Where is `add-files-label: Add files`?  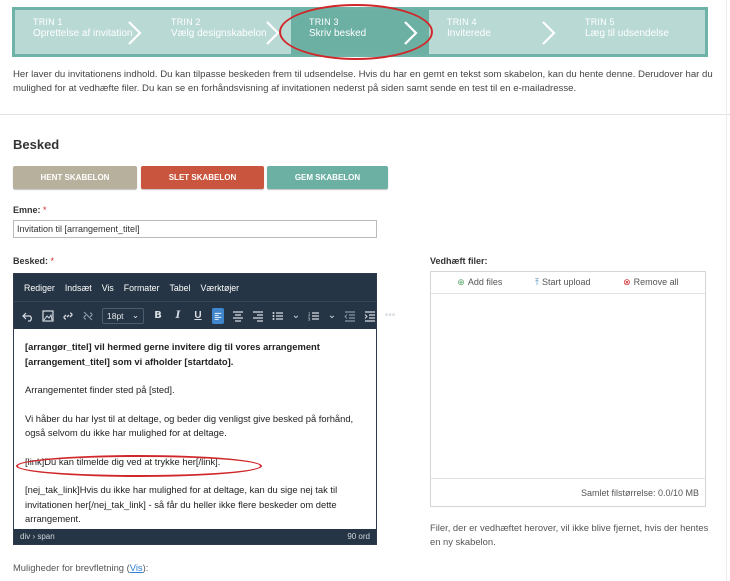
add-files-label: Add files is located at coordinates (485, 282).